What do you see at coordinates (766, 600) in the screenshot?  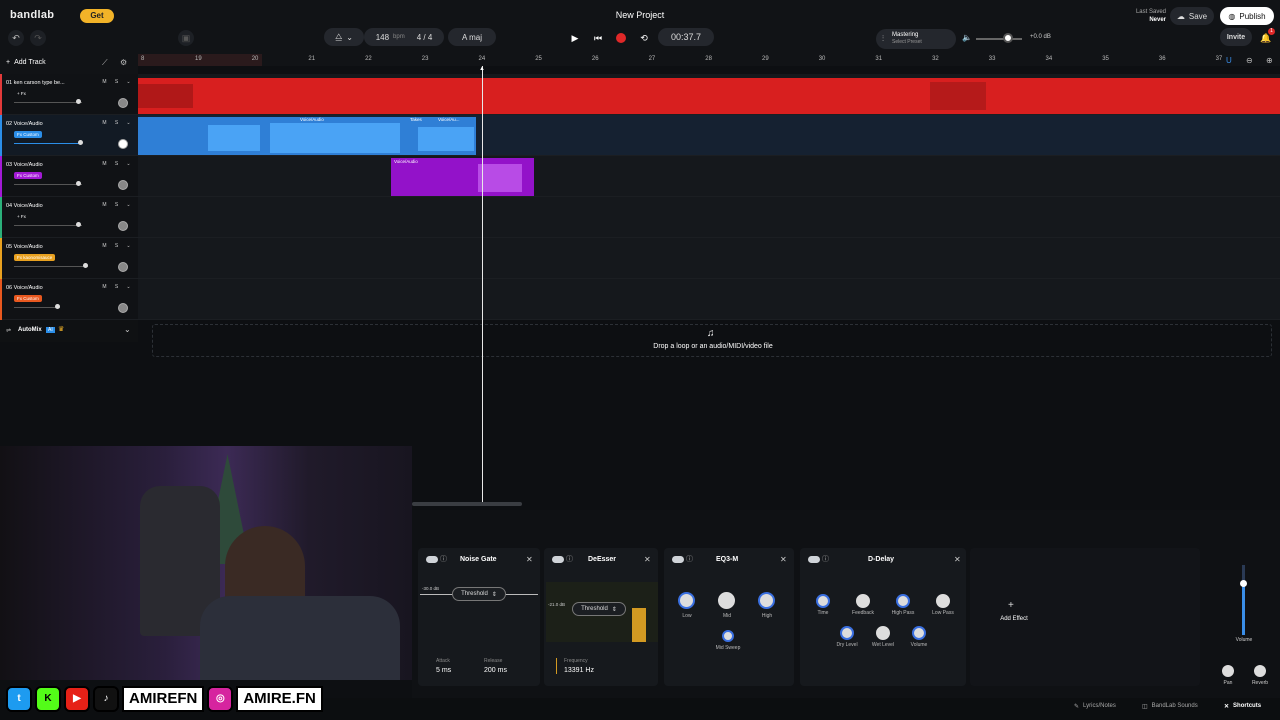 I see `high-knob` at bounding box center [766, 600].